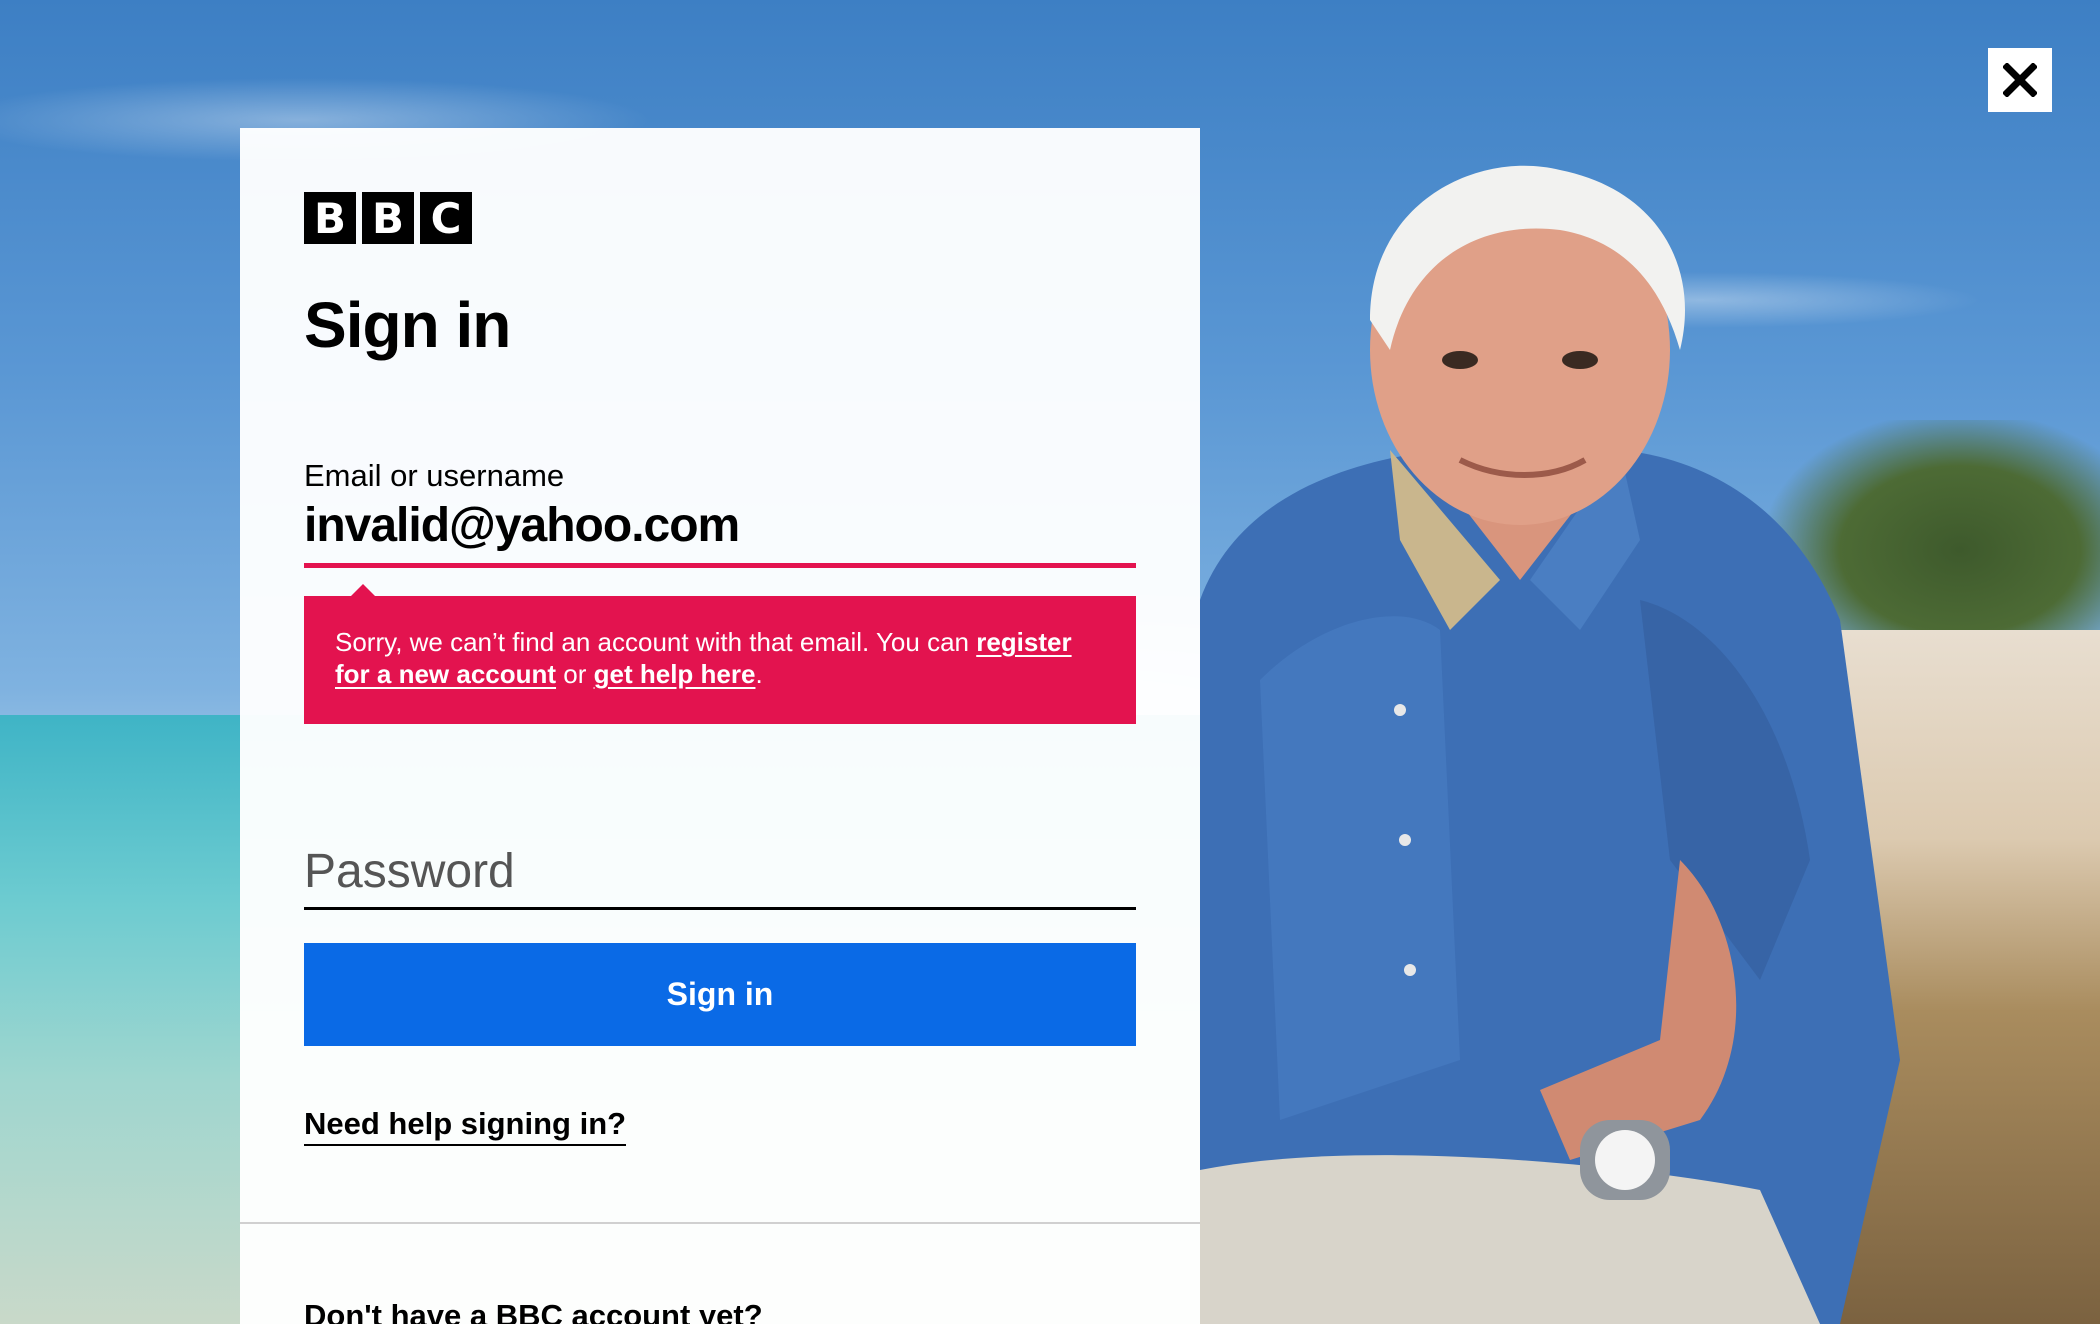 This screenshot has width=2100, height=1324. What do you see at coordinates (434, 475) in the screenshot?
I see `email-label: Email or username` at bounding box center [434, 475].